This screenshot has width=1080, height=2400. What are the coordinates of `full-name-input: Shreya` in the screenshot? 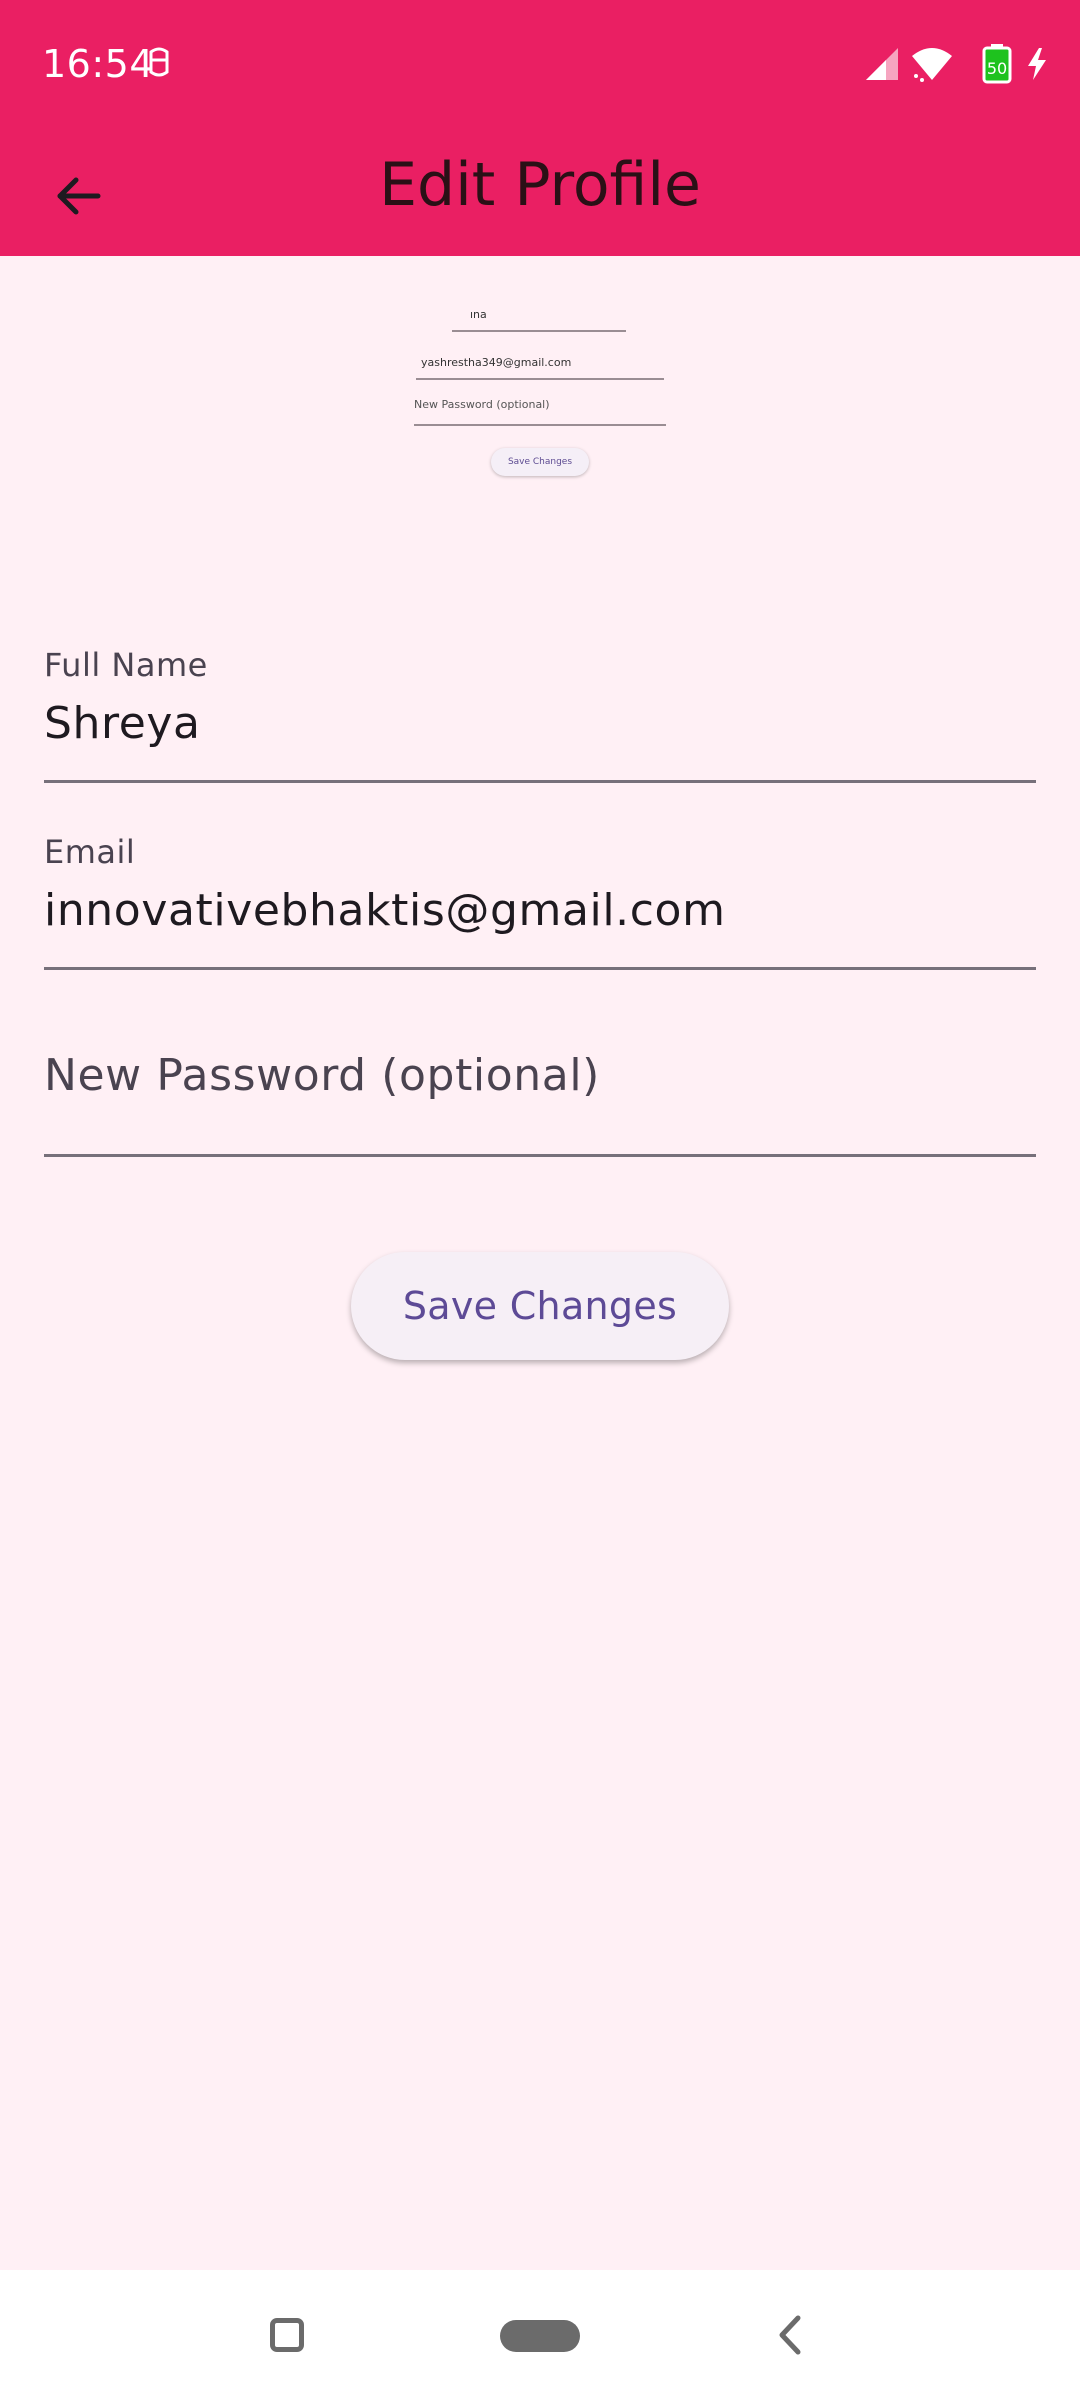 It's located at (540, 723).